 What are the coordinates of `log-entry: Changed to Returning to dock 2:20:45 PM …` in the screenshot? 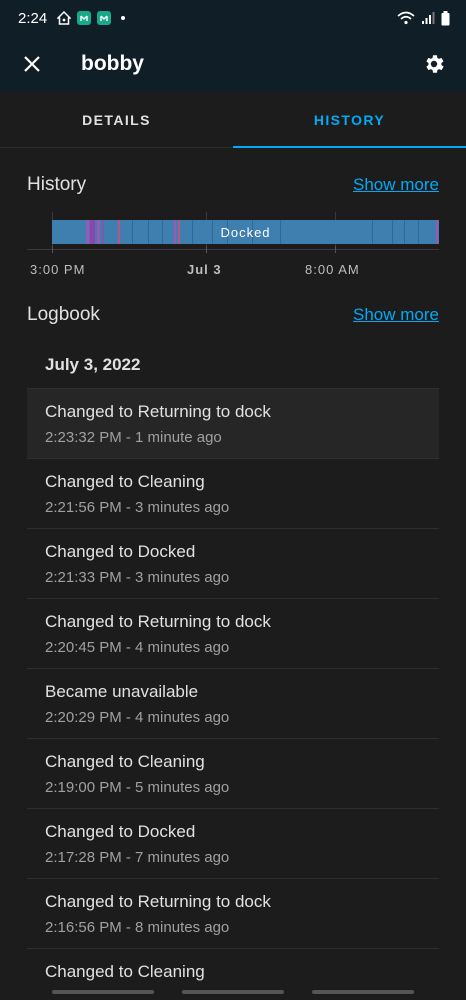 It's located at (233, 634).